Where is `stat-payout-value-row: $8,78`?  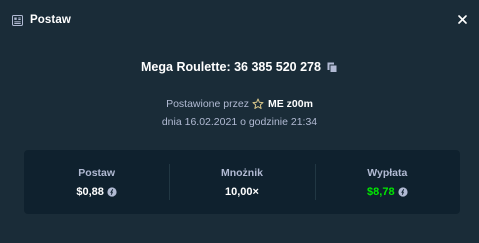 stat-payout-value-row: $8,78 is located at coordinates (387, 192).